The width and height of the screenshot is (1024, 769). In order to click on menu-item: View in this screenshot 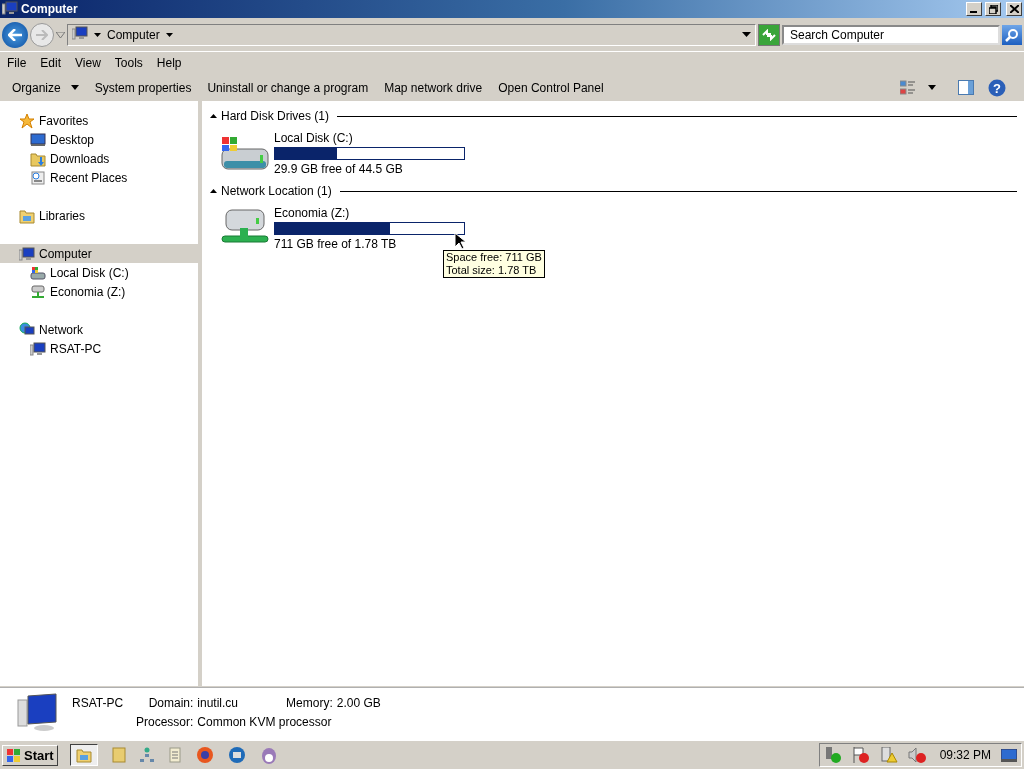, I will do `click(88, 63)`.